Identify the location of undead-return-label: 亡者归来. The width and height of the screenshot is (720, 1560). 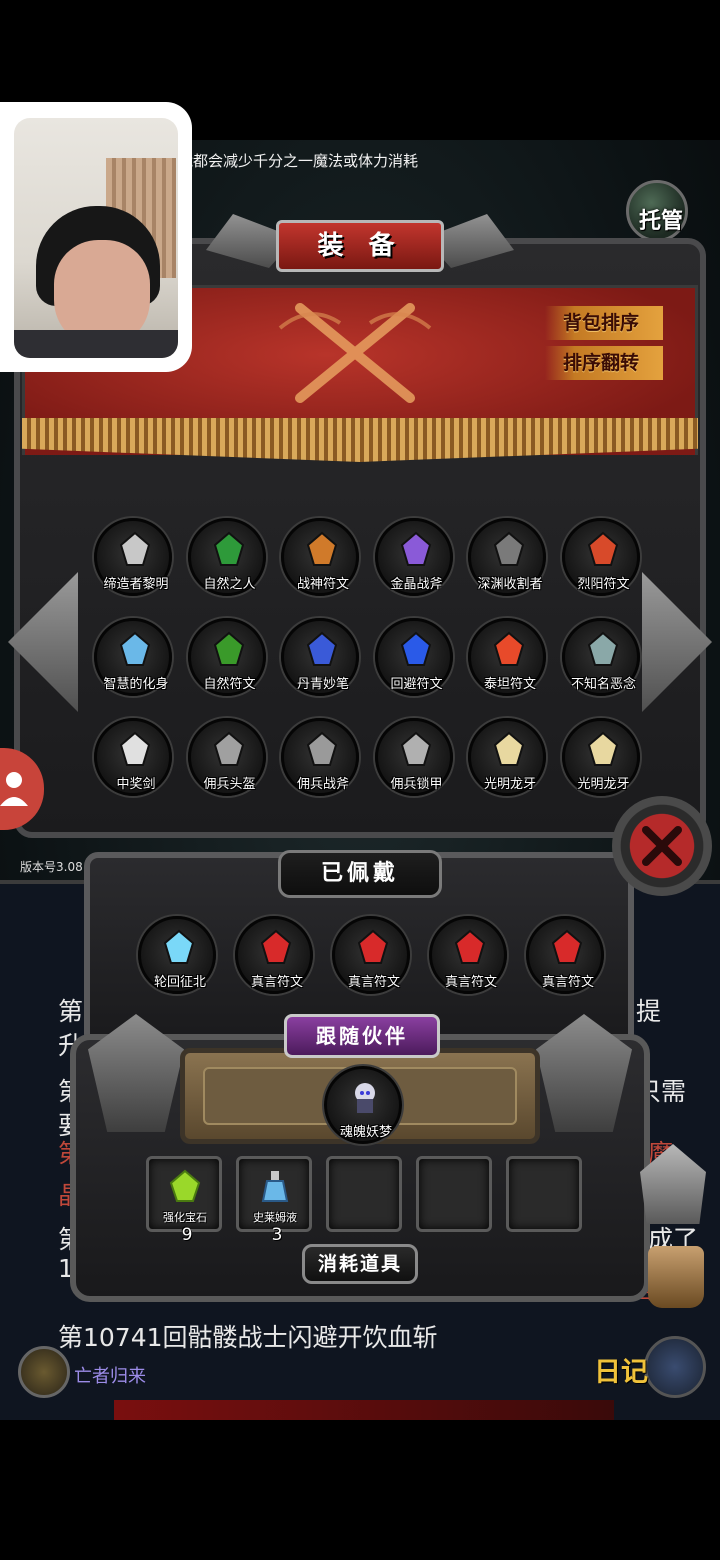
(110, 1375).